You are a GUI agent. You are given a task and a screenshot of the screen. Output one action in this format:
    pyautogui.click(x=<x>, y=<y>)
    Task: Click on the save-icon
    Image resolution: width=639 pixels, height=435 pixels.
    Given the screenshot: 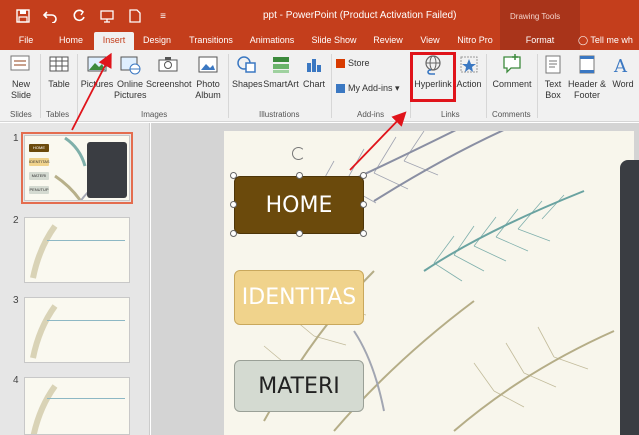 What is the action you would take?
    pyautogui.click(x=23, y=16)
    